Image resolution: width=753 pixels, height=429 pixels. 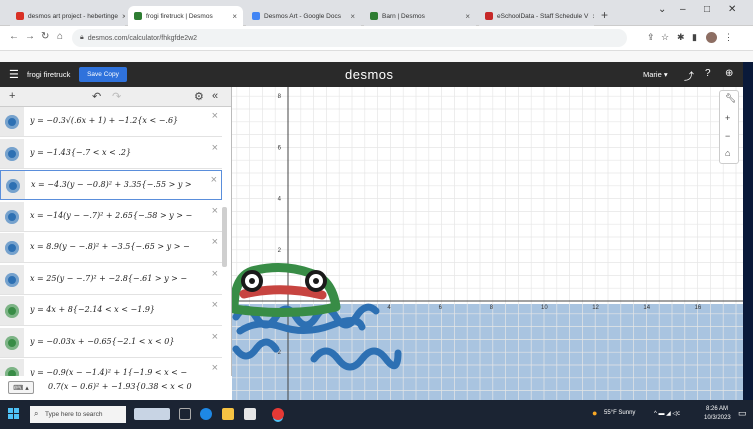 What do you see at coordinates (117, 278) in the screenshot?
I see `expression-latex: x = 25(y − −.7)² + −2.8{−.61 > y > −` at bounding box center [117, 278].